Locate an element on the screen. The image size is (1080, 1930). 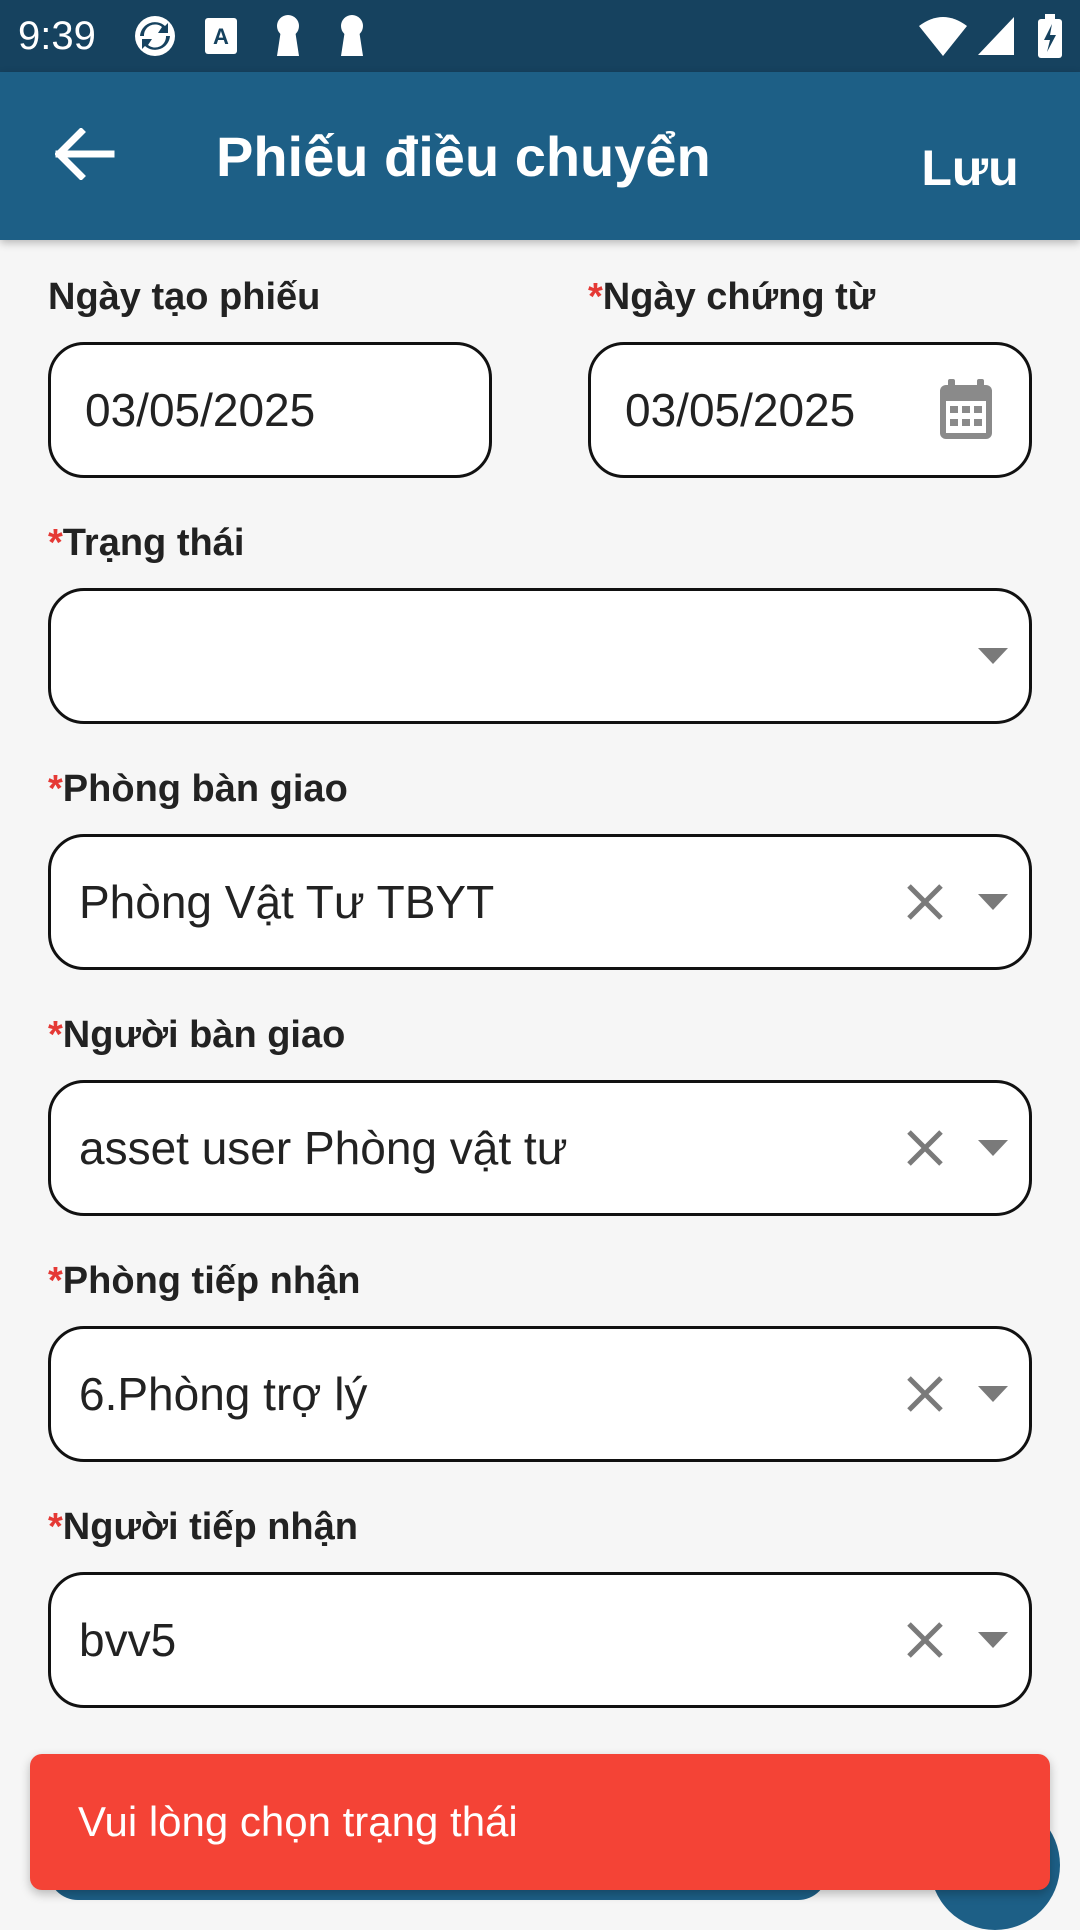
status-label: *Trạng thái is located at coordinates (146, 543).